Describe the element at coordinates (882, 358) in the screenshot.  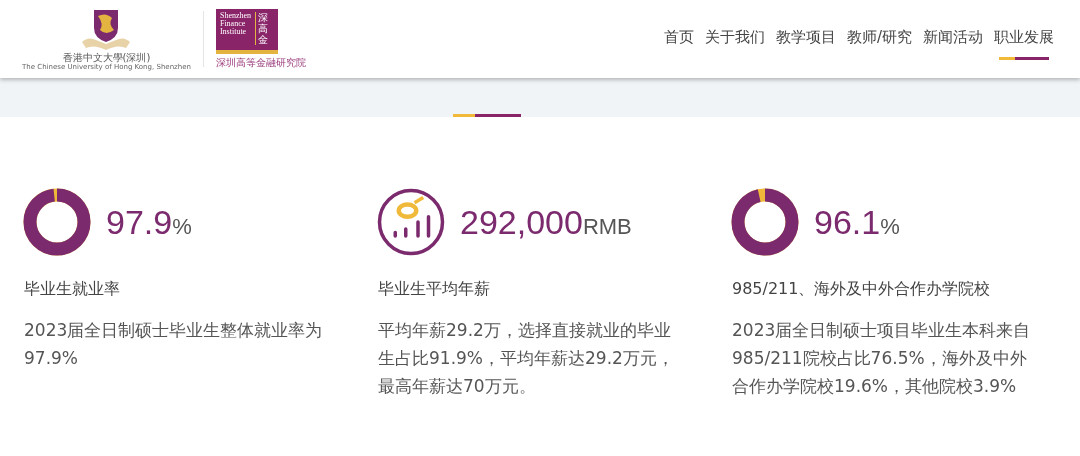
I see `stat-description: 2023届全日制硕士项目毕业生本科来自985/211院校占比76.5%，海外及中外合作办学院校19.6%，其他院校3.9%` at that location.